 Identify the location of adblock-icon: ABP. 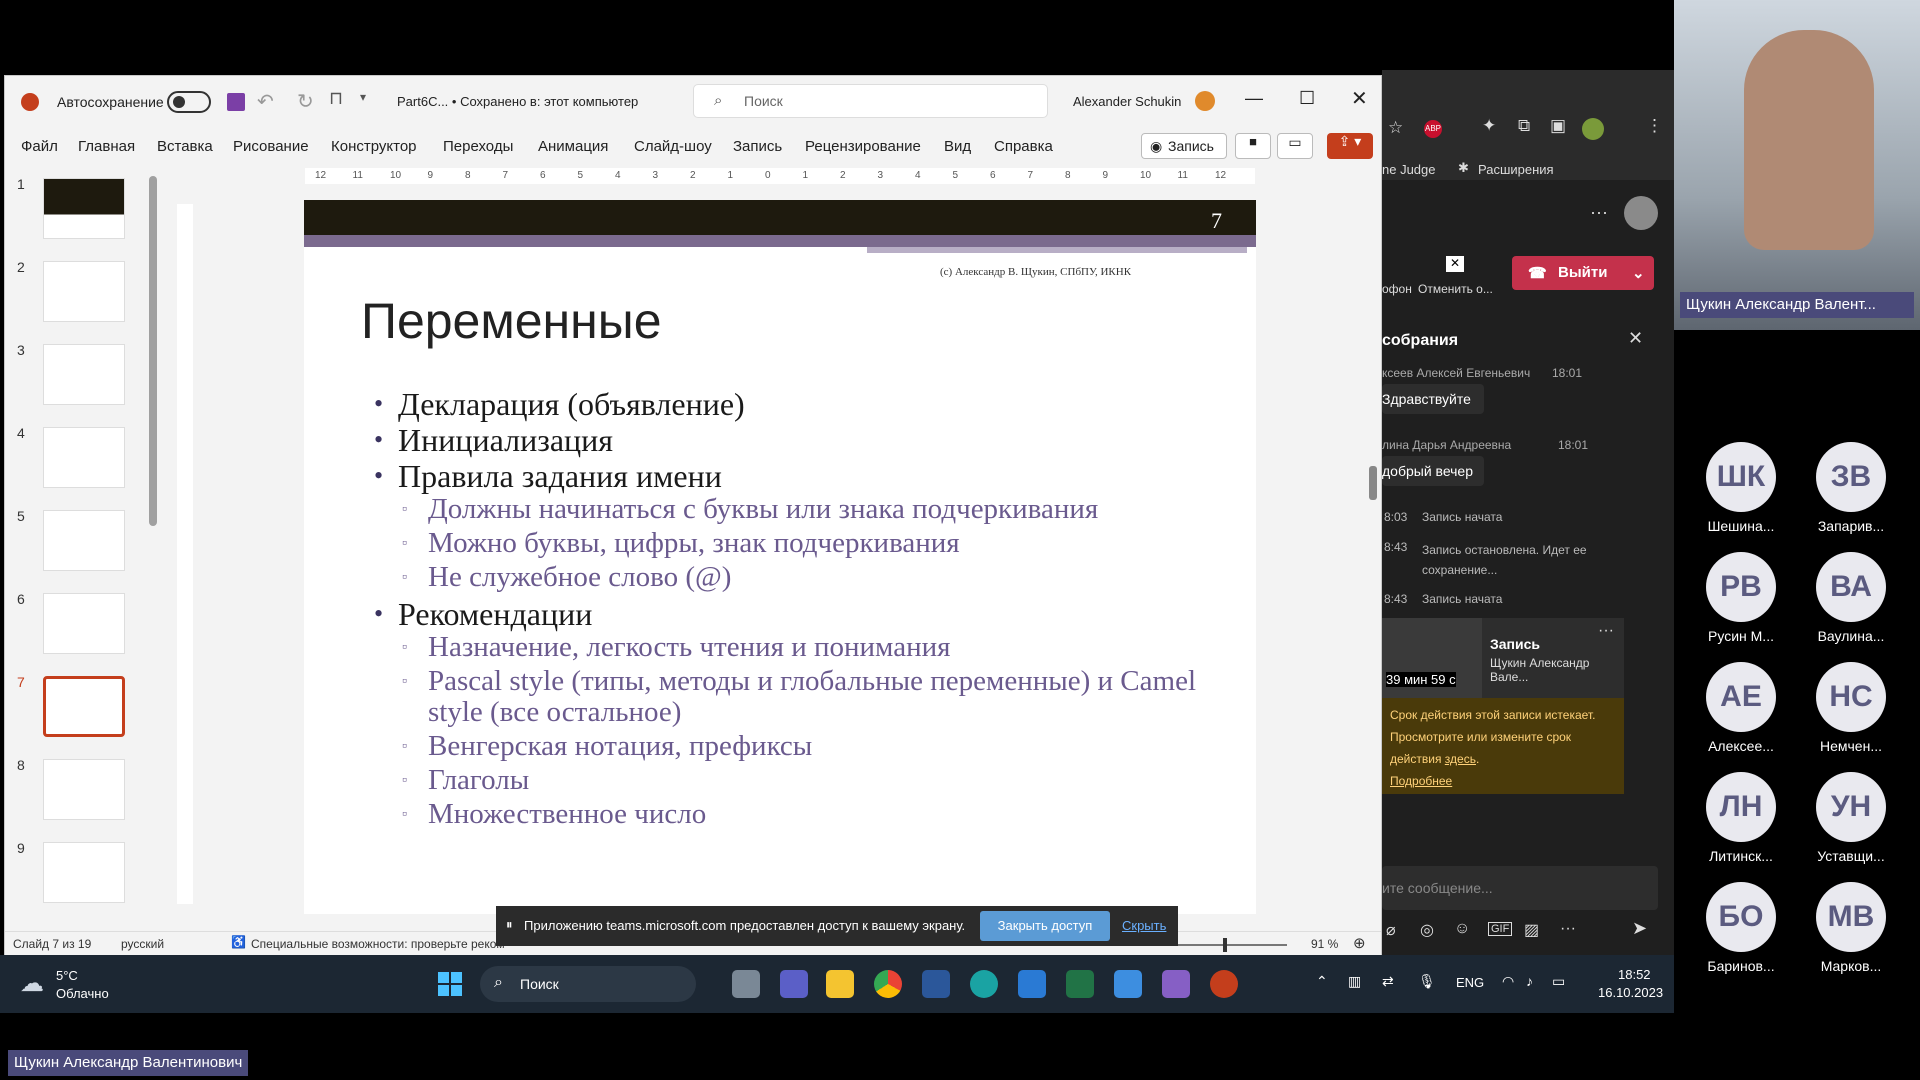
(1433, 129).